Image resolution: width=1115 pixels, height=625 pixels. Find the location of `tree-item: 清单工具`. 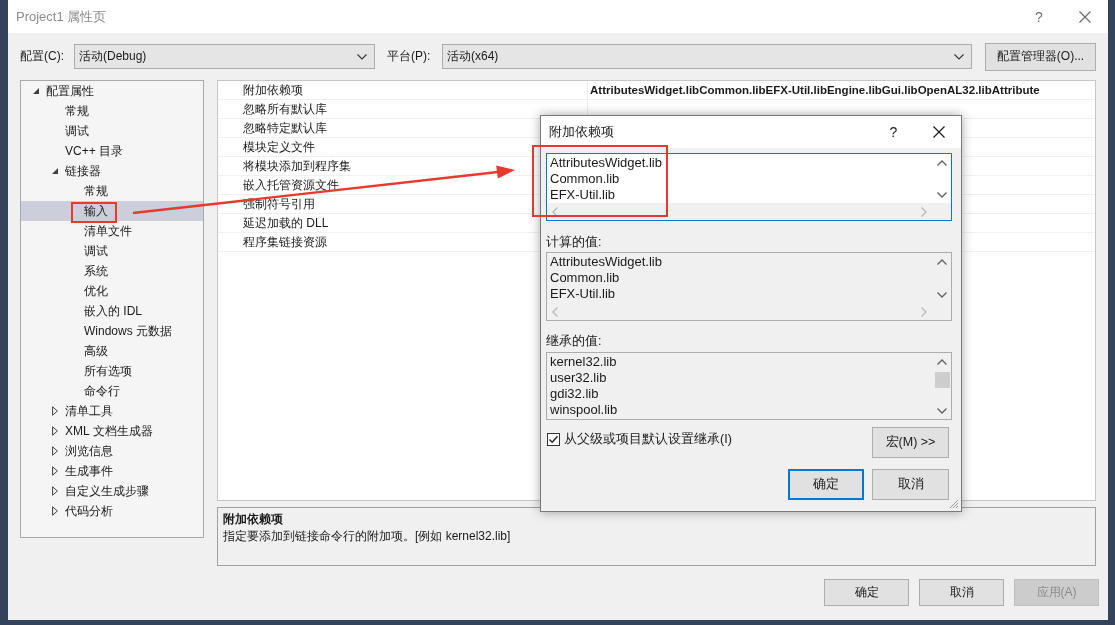

tree-item: 清单工具 is located at coordinates (112, 411).